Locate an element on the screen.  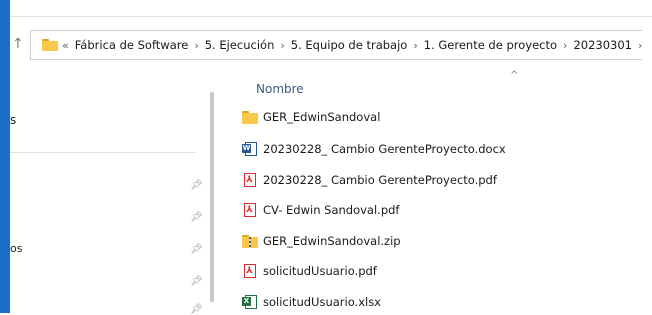
breadcrumb-item: Fábrica de Software is located at coordinates (132, 45).